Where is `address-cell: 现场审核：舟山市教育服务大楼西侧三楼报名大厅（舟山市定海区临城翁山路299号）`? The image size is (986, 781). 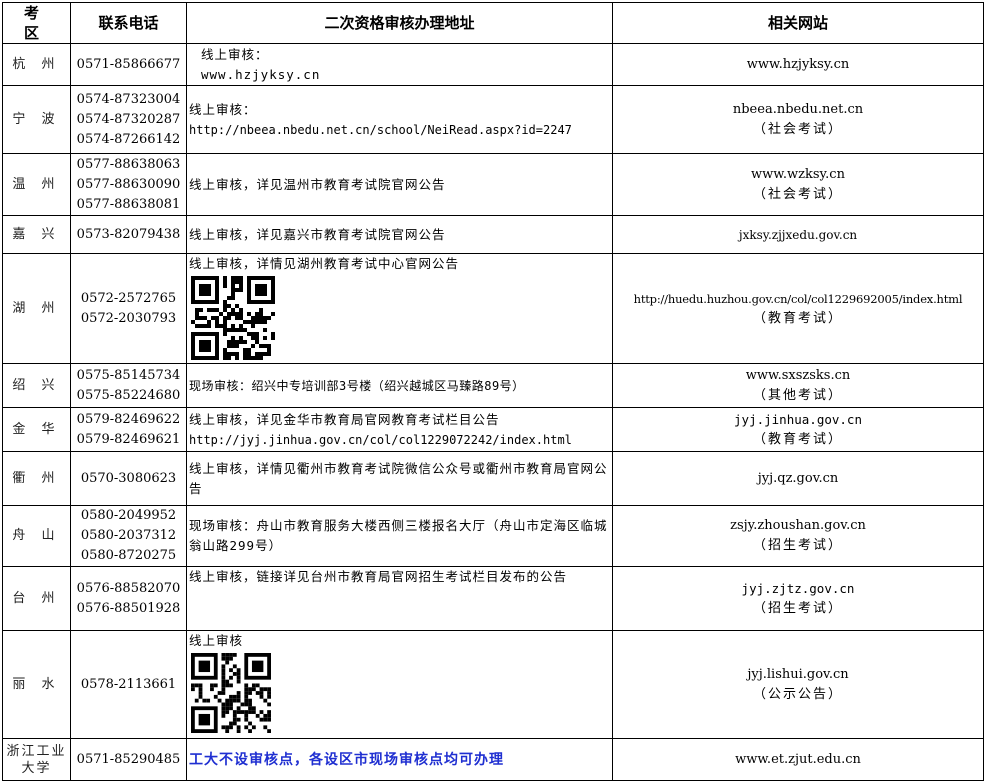 address-cell: 现场审核：舟山市教育服务大楼西侧三楼报名大厅（舟山市定海区临城翁山路299号） is located at coordinates (399, 536).